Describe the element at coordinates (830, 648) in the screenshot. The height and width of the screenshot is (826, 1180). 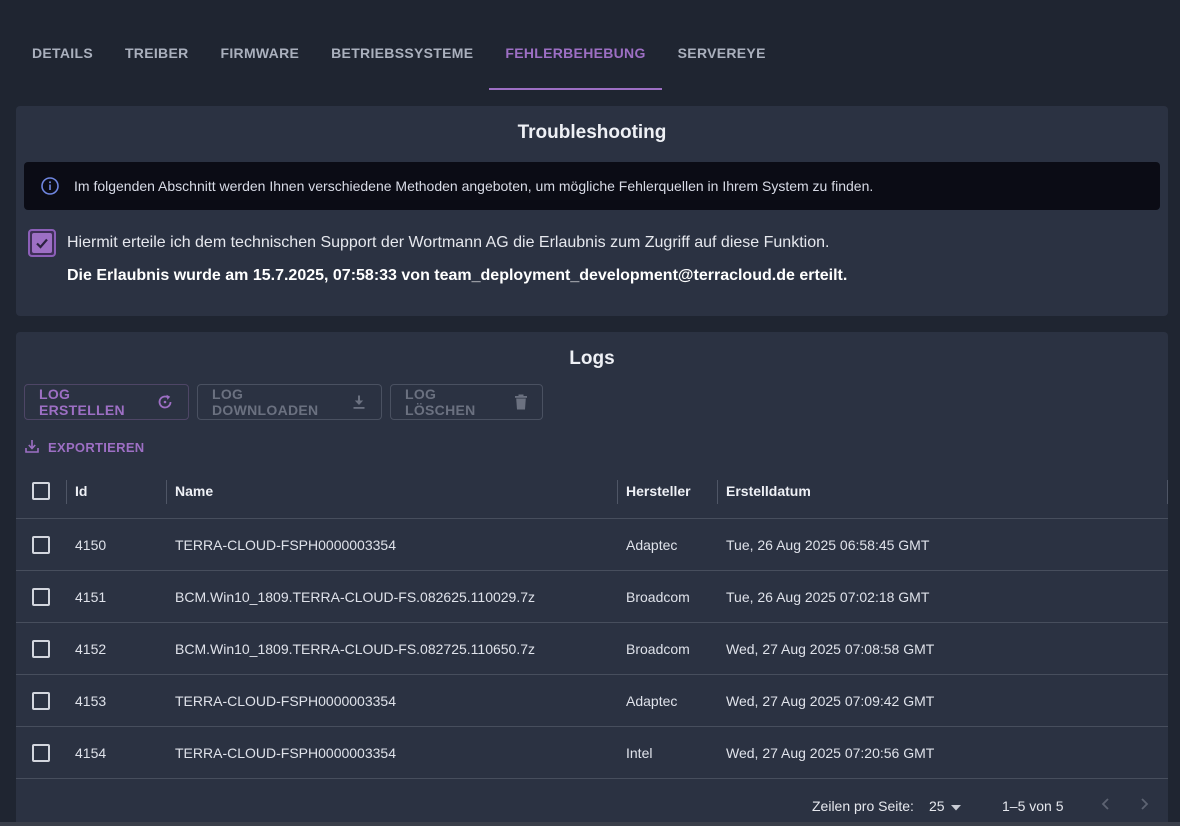
I see `cell-created: Wed, 27 Aug 2025 07:08:58 GMT` at that location.